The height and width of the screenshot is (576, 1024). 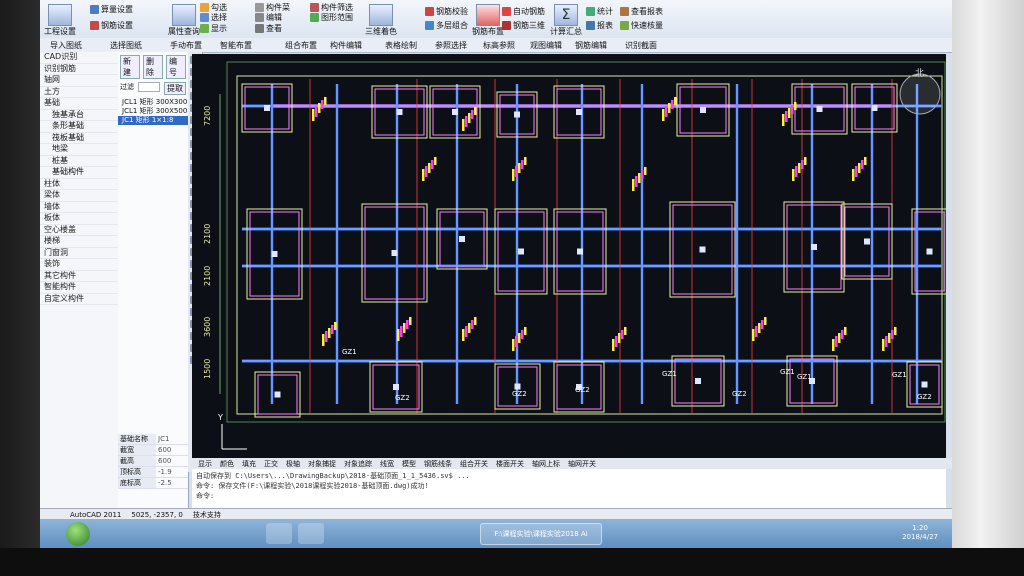 I want to click on toggle-tab: 轴网上标, so click(x=546, y=464).